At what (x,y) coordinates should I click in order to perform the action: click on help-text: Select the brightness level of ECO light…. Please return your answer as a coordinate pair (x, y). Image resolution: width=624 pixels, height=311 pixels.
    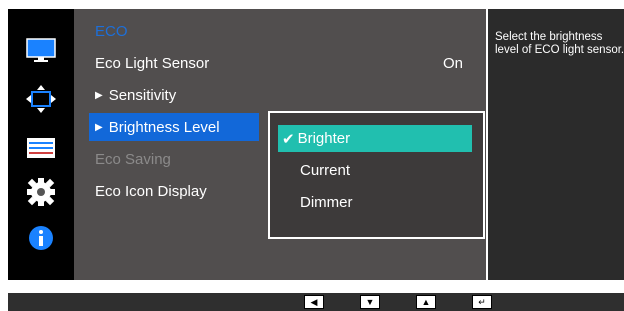
    Looking at the image, I should click on (559, 43).